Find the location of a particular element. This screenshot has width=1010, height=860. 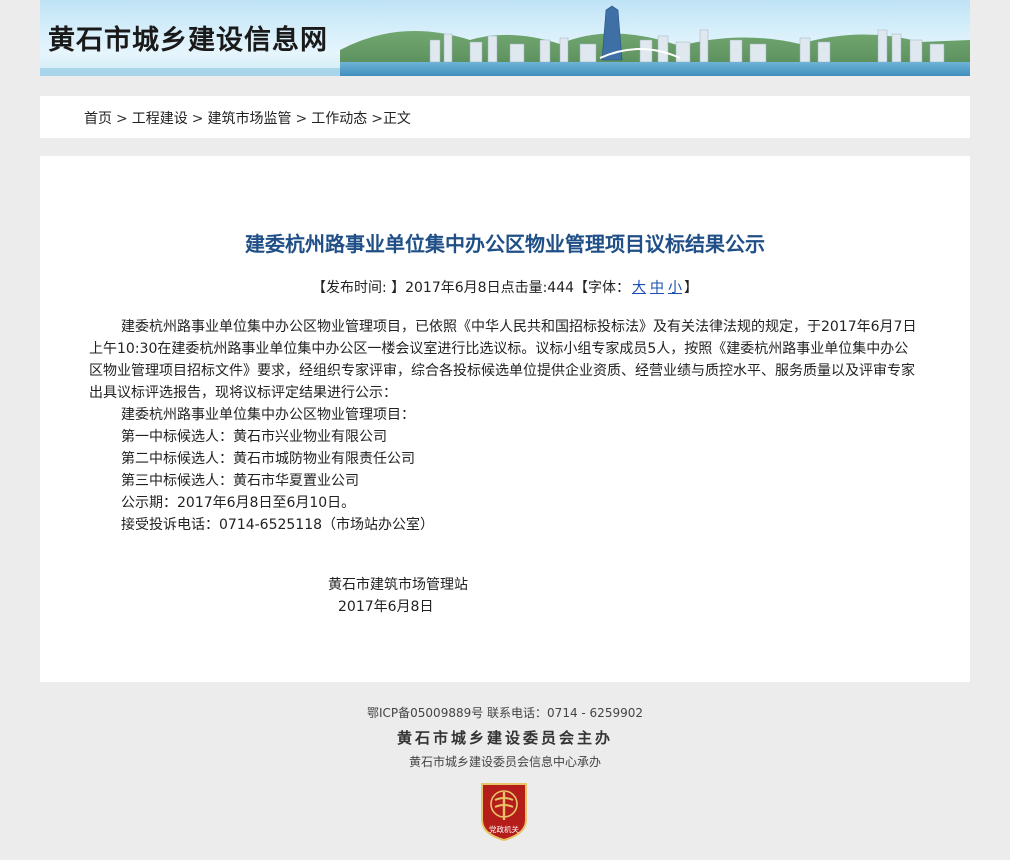

article-title: 建委杭州路事业单位集中办公区物业管理项目议标结果公示 is located at coordinates (505, 244).